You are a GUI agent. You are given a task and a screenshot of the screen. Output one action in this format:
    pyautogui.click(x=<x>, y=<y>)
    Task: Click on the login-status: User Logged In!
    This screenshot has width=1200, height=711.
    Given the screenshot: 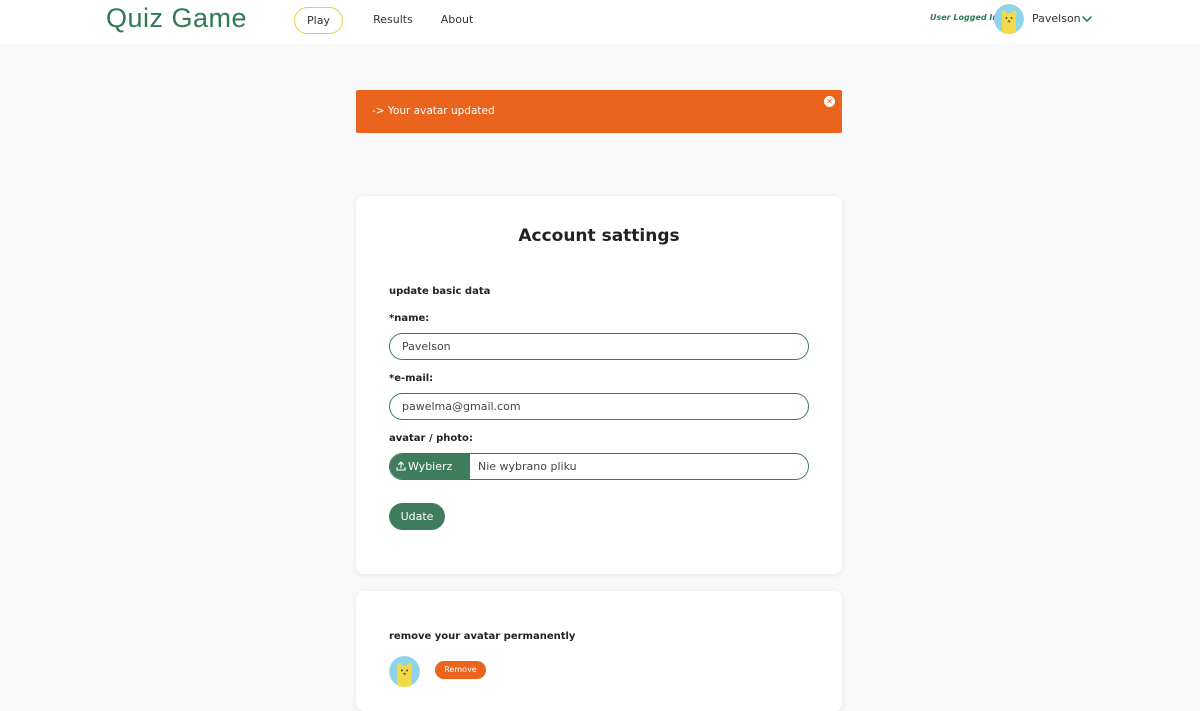 What is the action you would take?
    pyautogui.click(x=966, y=17)
    